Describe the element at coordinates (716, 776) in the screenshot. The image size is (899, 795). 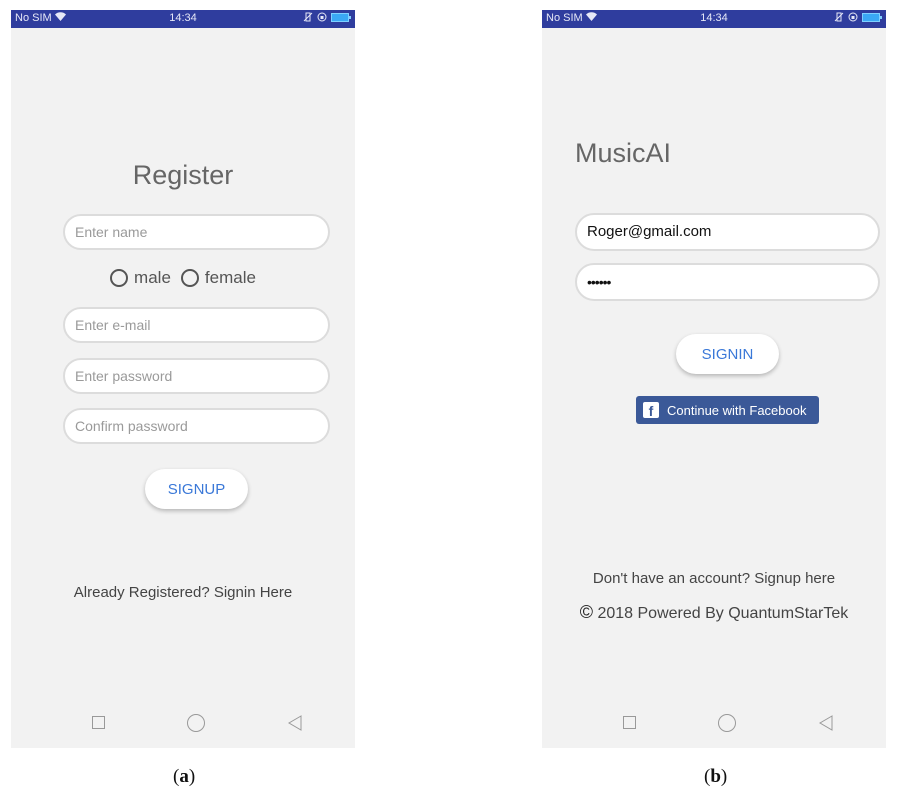
I see `caption-b: (b)` at that location.